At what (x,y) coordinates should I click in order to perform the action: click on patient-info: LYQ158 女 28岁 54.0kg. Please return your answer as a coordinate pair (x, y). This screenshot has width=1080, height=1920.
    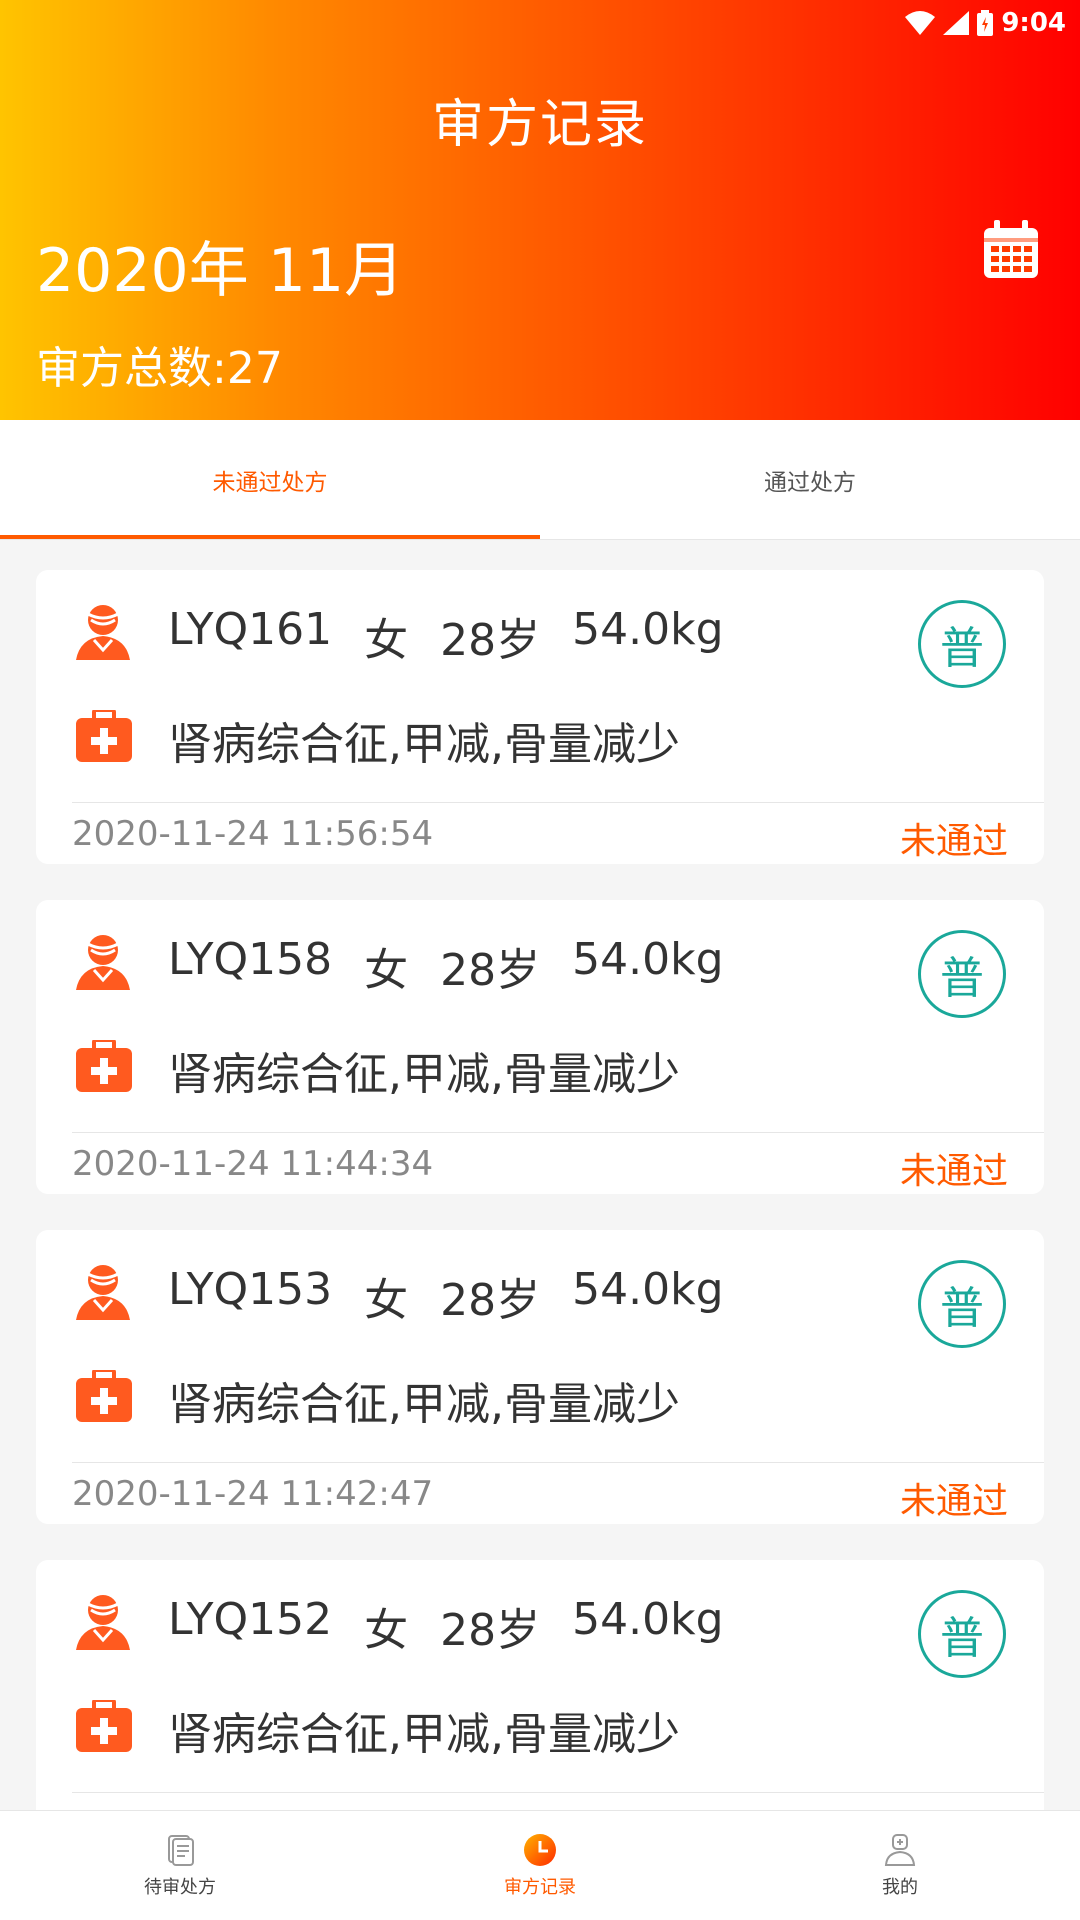
    Looking at the image, I should click on (462, 966).